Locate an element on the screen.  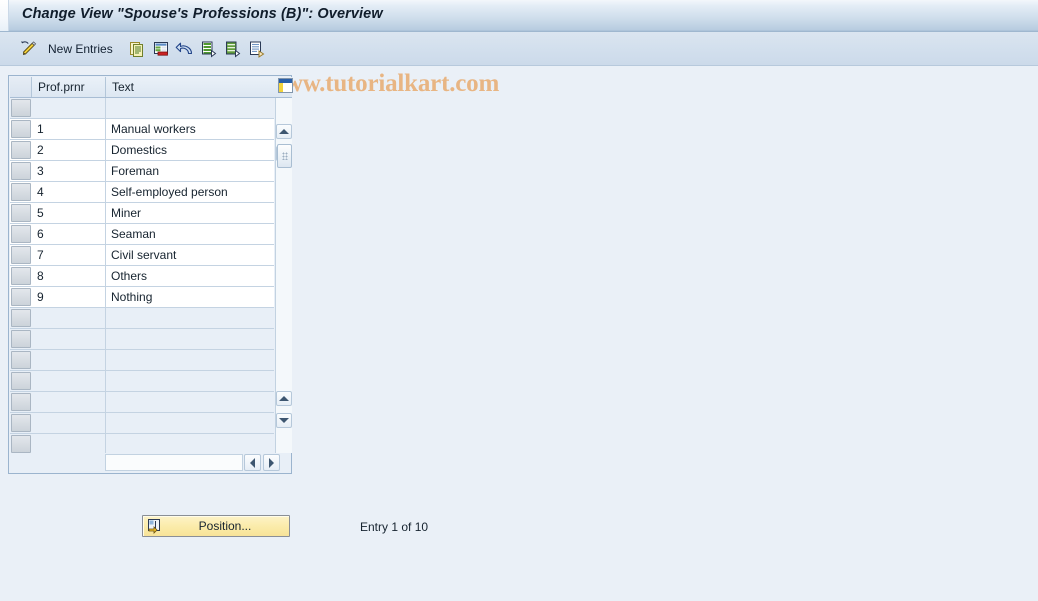
scroll-page-down-icon is located at coordinates (284, 420).